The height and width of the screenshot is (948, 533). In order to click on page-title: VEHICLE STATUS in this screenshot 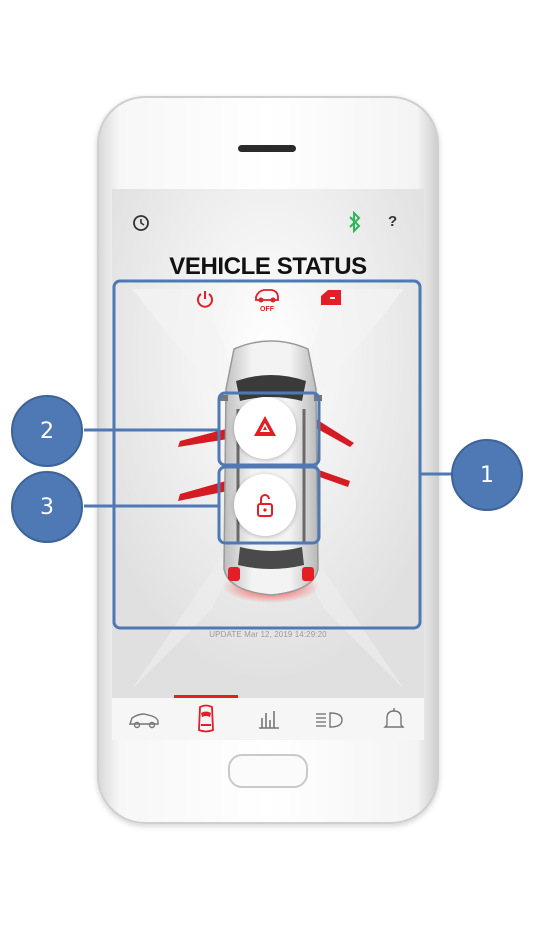, I will do `click(268, 266)`.